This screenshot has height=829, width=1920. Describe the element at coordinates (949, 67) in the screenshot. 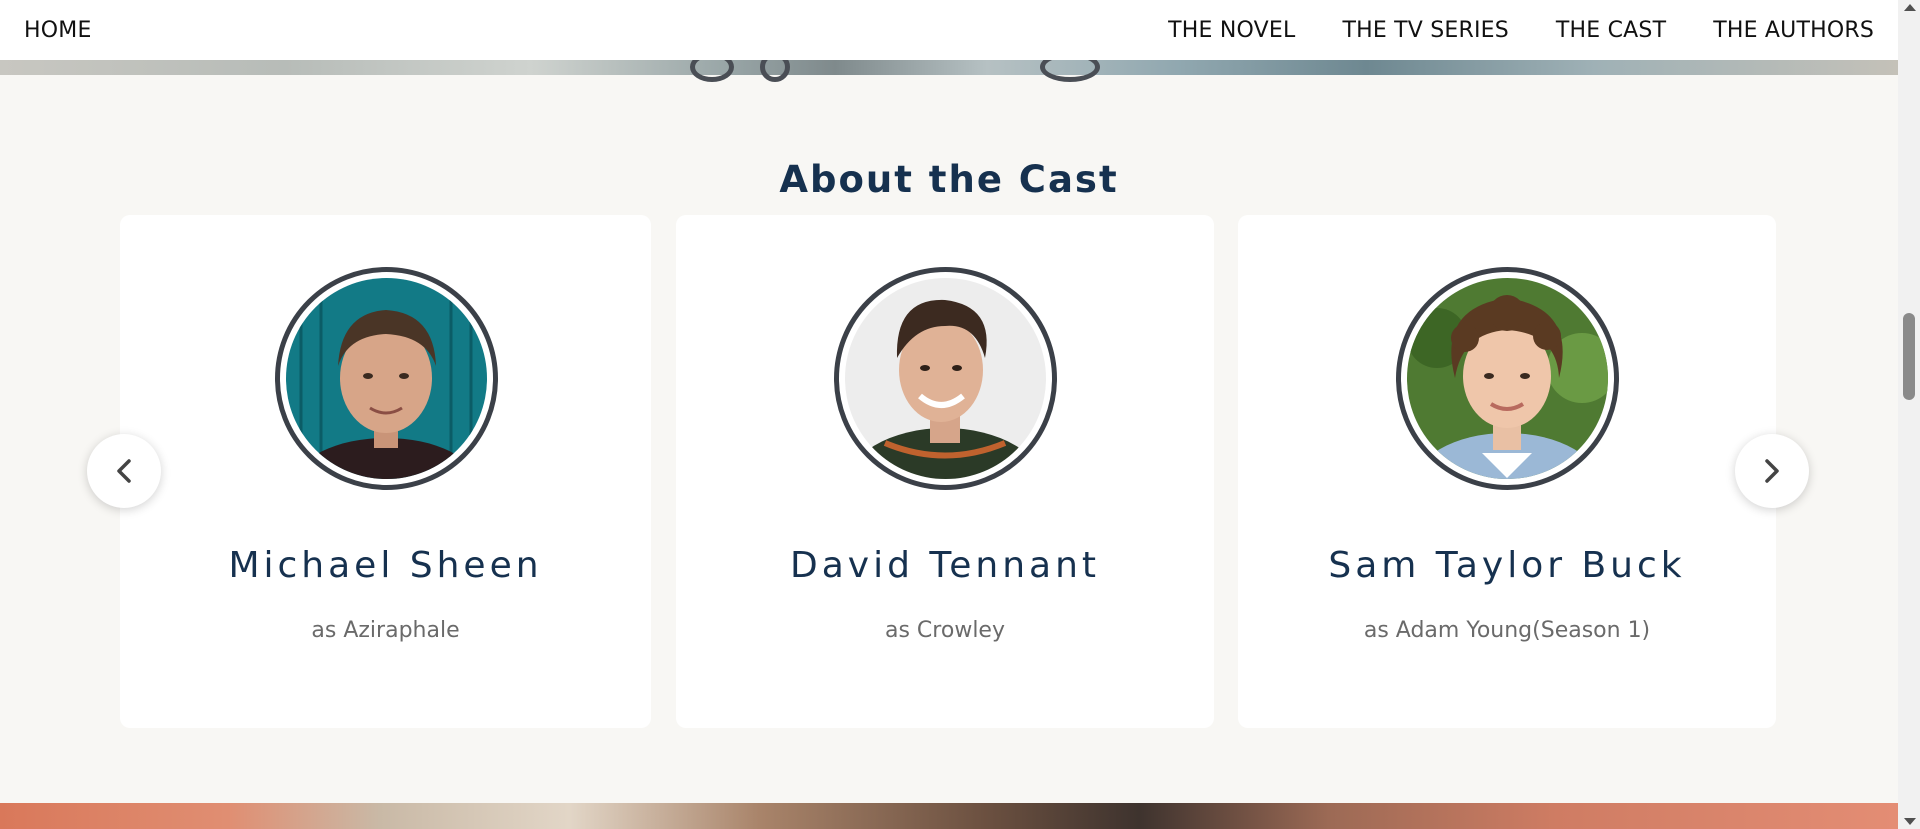

I see `hero-image-strip` at that location.